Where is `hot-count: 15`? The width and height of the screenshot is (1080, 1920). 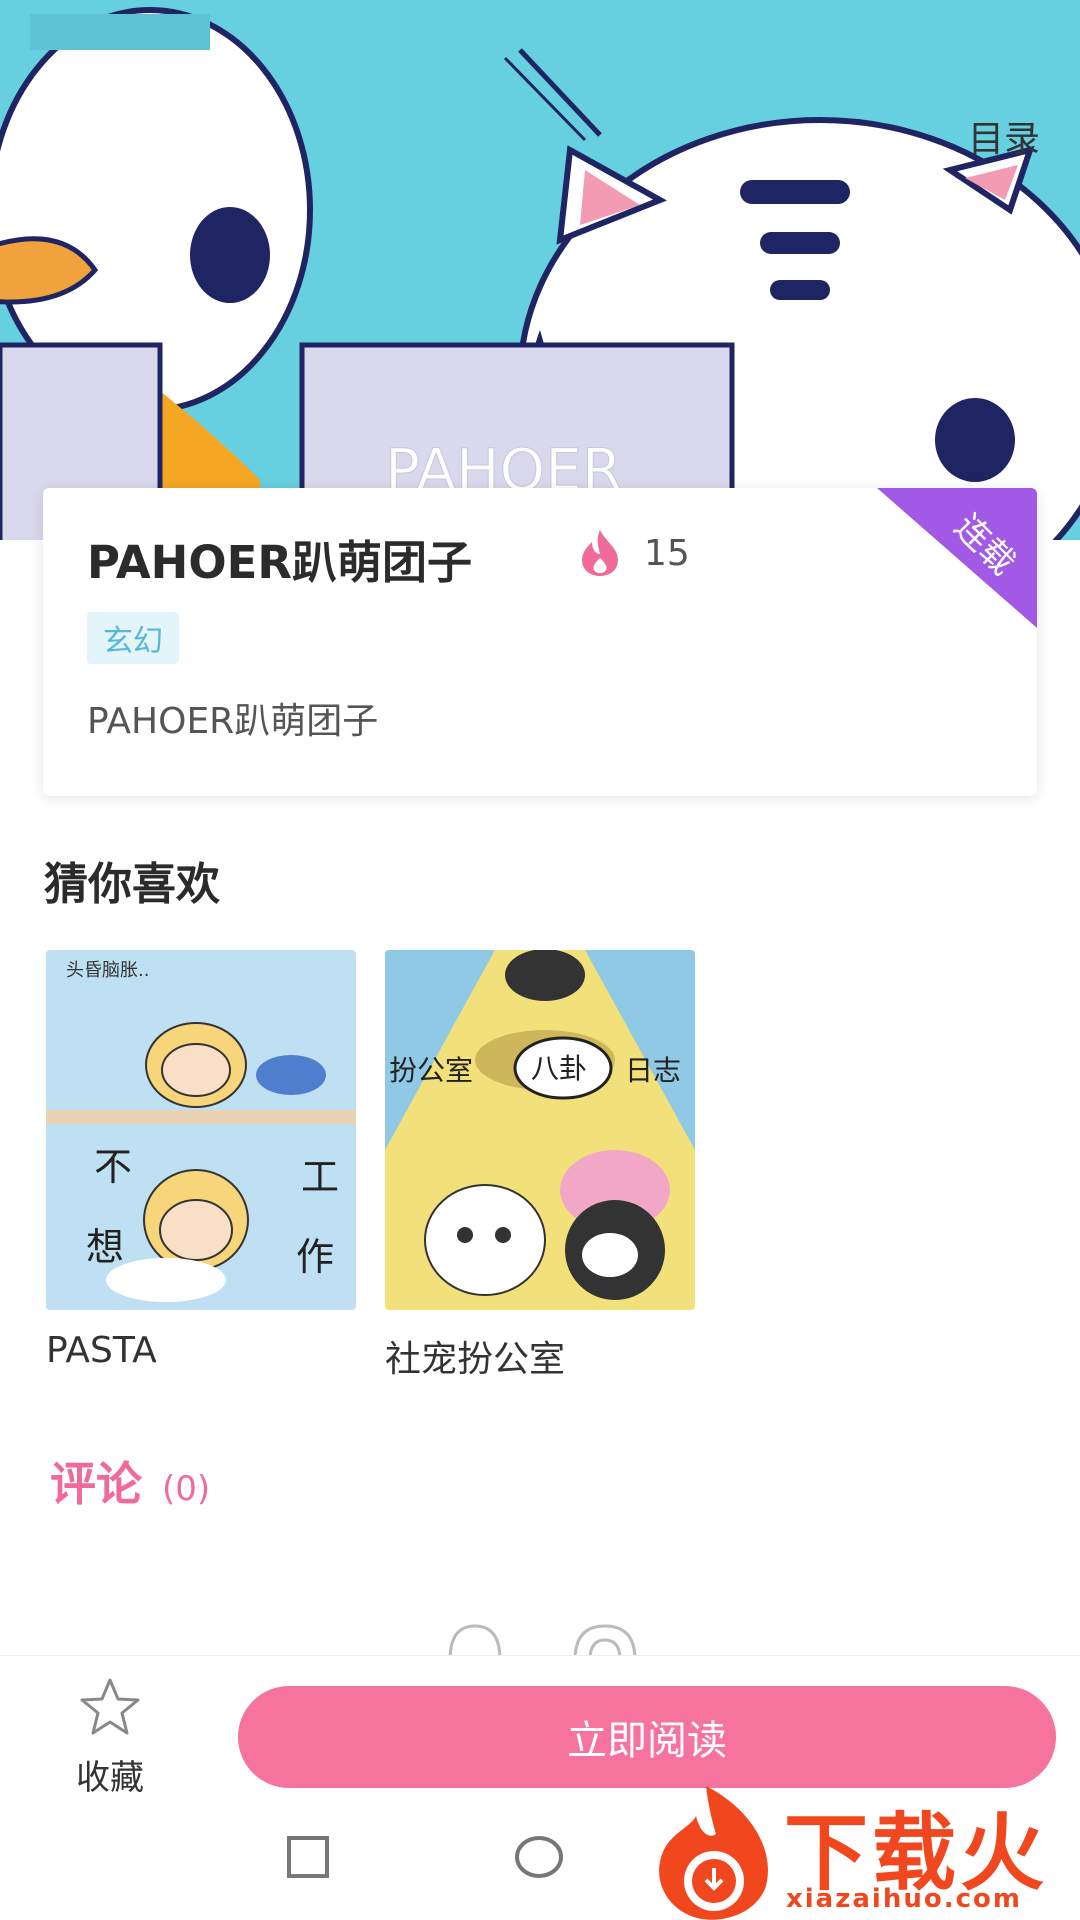 hot-count: 15 is located at coordinates (667, 553).